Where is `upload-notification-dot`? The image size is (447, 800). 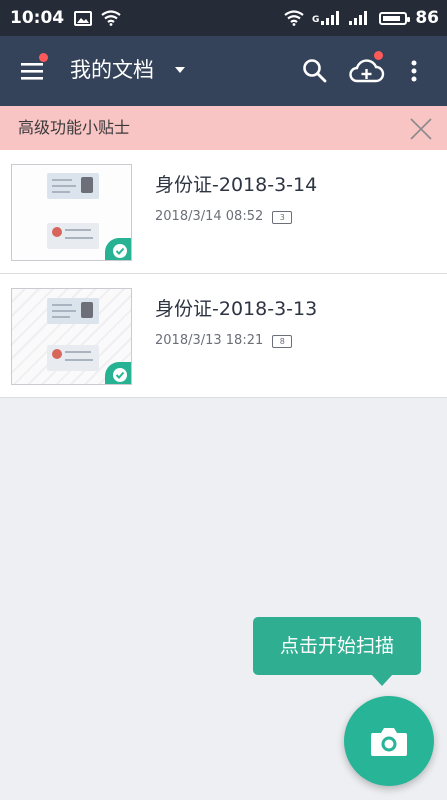
upload-notification-dot is located at coordinates (378, 55).